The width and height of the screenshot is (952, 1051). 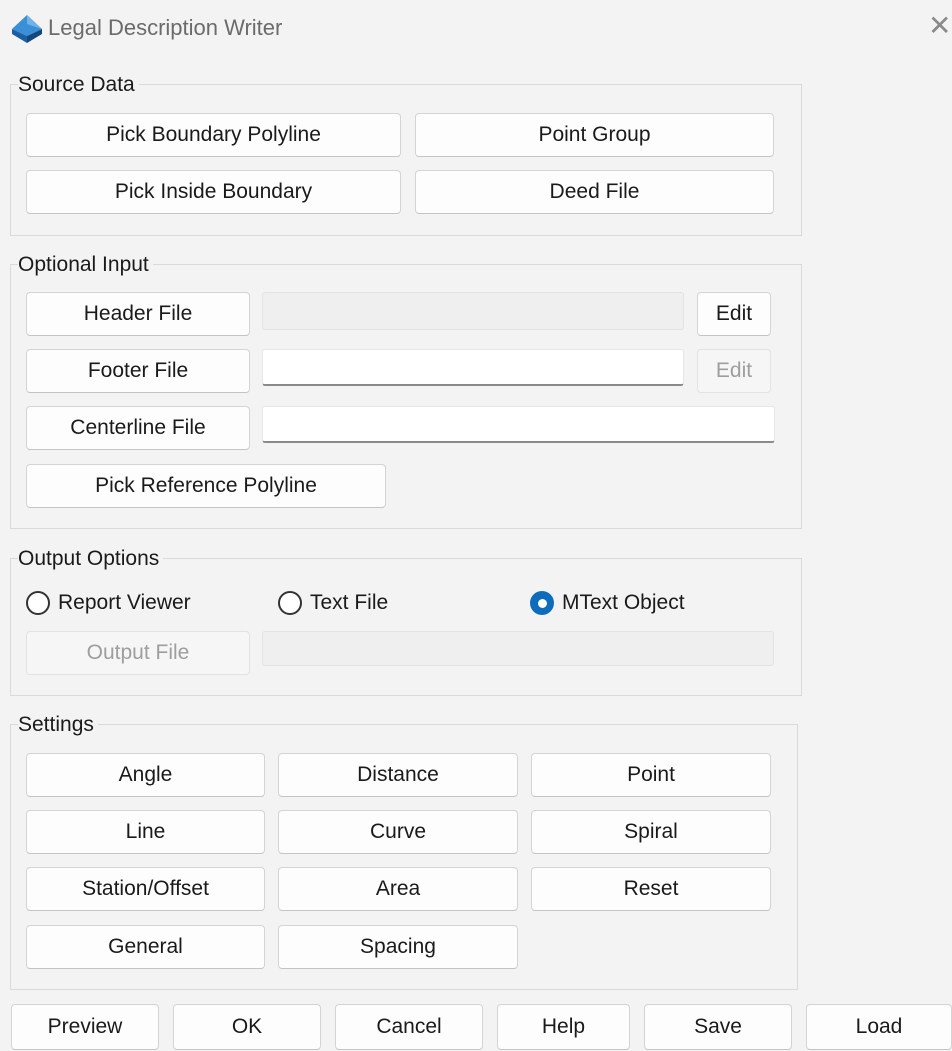 What do you see at coordinates (518, 648) in the screenshot?
I see `output-file-path` at bounding box center [518, 648].